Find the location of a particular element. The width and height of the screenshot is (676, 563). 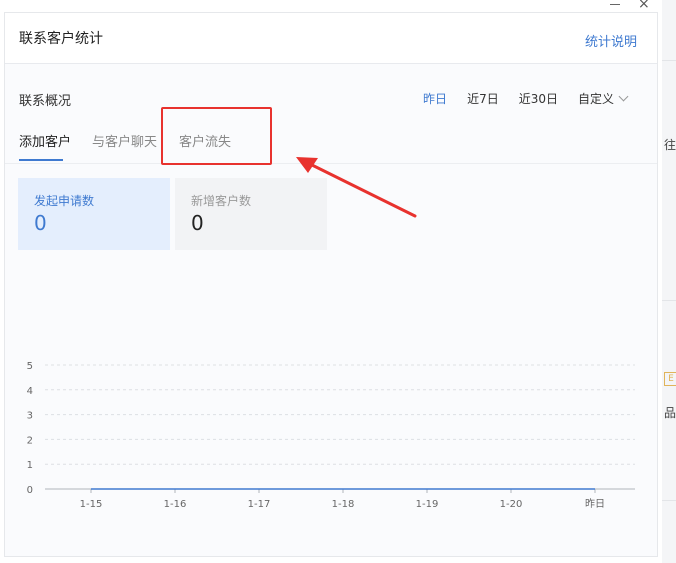

x-tick-label: 1-18 is located at coordinates (343, 504).